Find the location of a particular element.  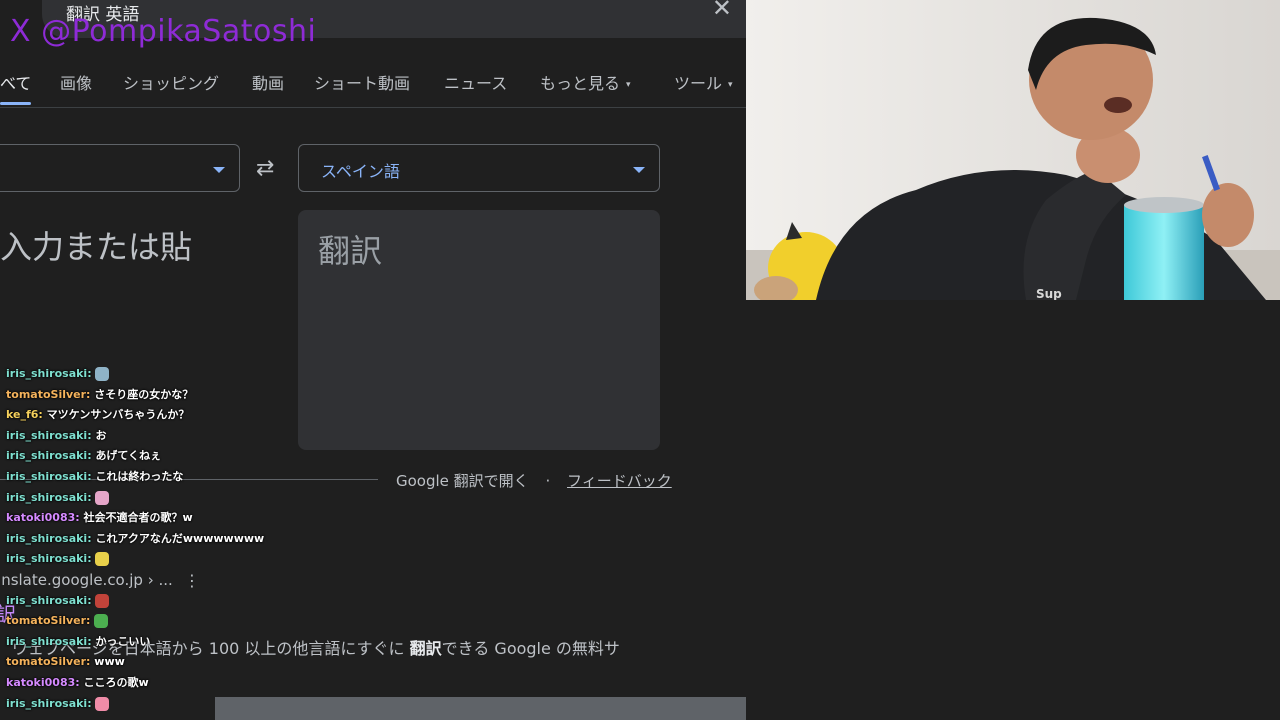

chat-text: マツケンサンバちゃうんか？ is located at coordinates (118, 415).